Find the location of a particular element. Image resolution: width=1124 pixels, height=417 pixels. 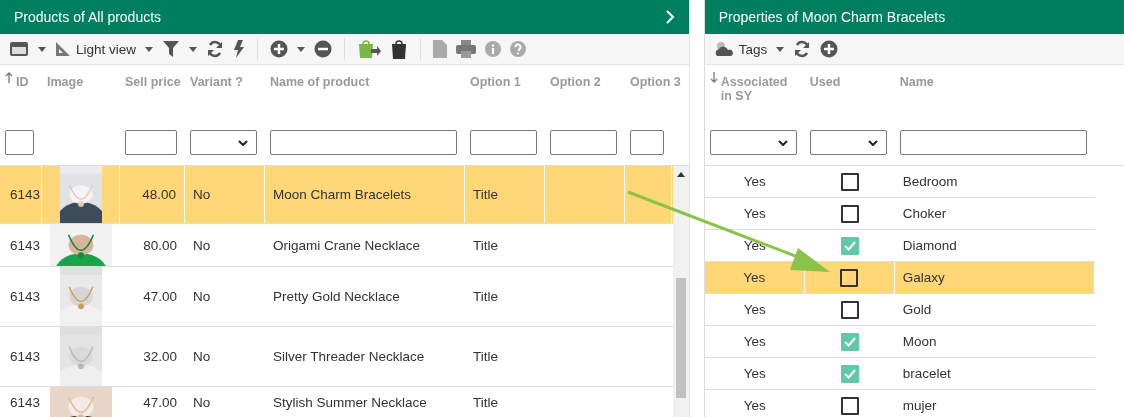

table-cell-text: 80.00 is located at coordinates (160, 245).